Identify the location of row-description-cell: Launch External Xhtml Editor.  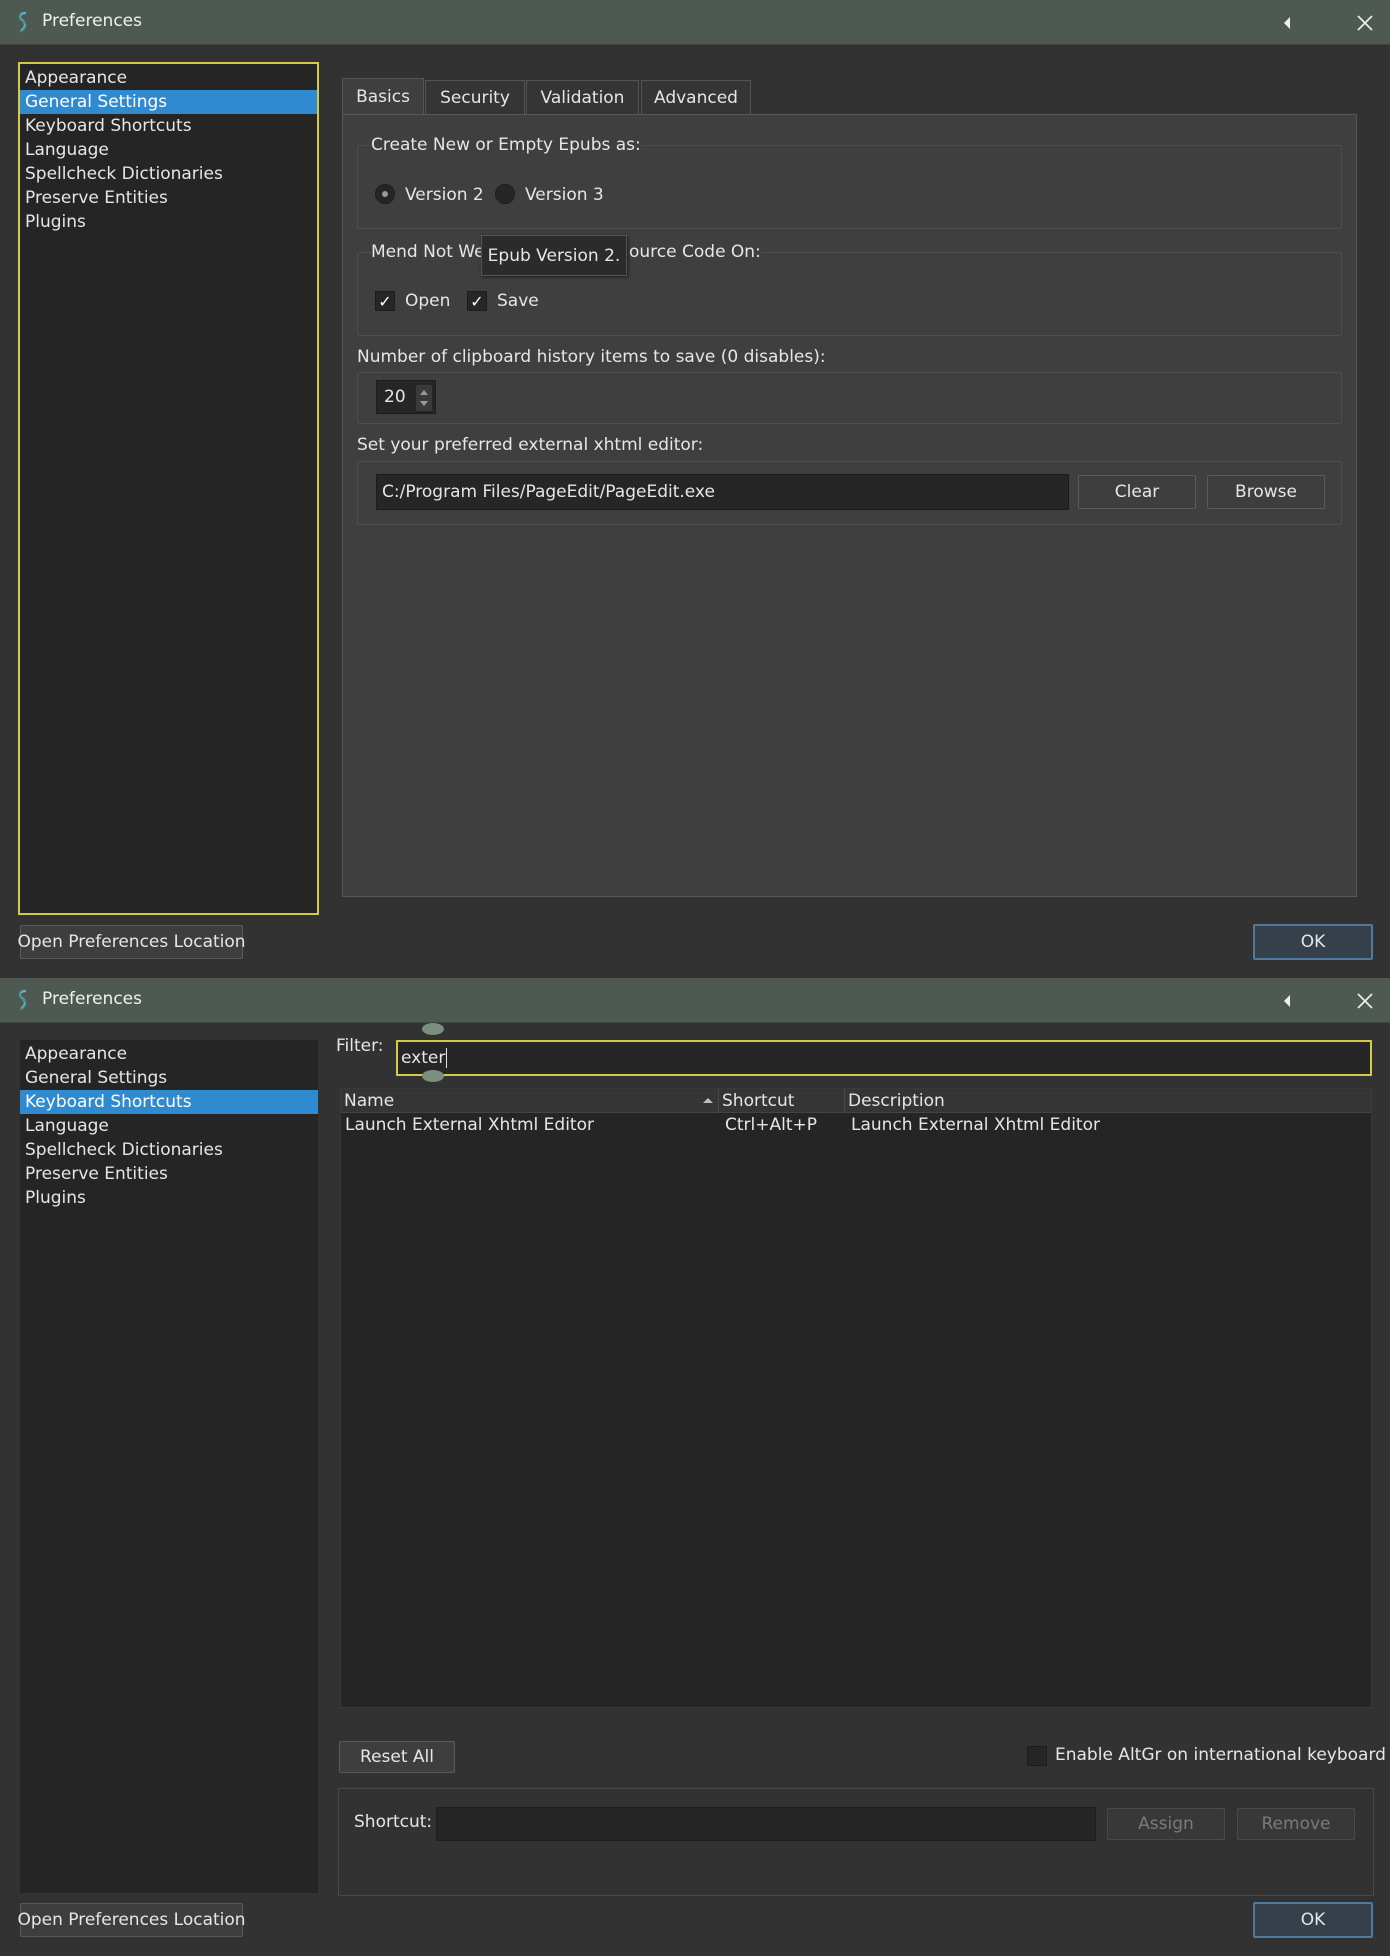
(975, 1125).